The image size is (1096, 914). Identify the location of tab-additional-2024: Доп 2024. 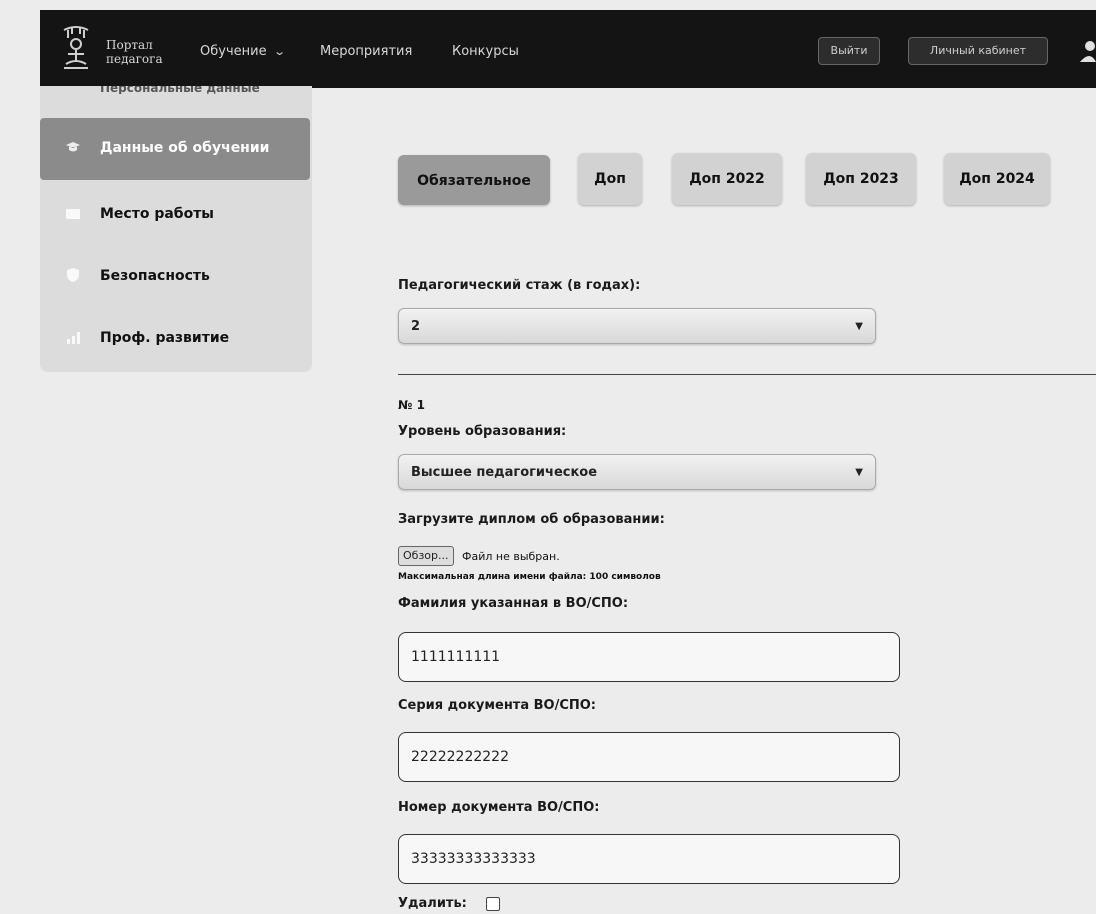
(997, 179).